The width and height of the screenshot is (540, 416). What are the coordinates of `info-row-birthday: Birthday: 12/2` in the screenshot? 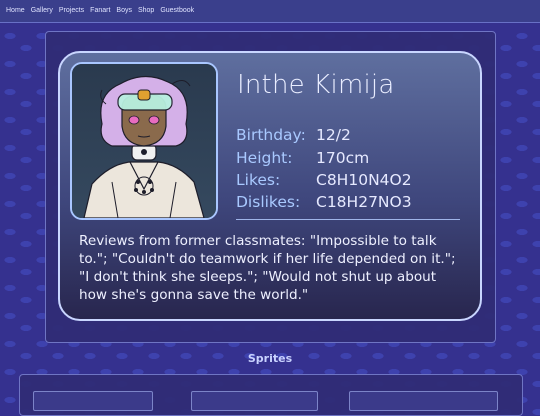 It's located at (293, 135).